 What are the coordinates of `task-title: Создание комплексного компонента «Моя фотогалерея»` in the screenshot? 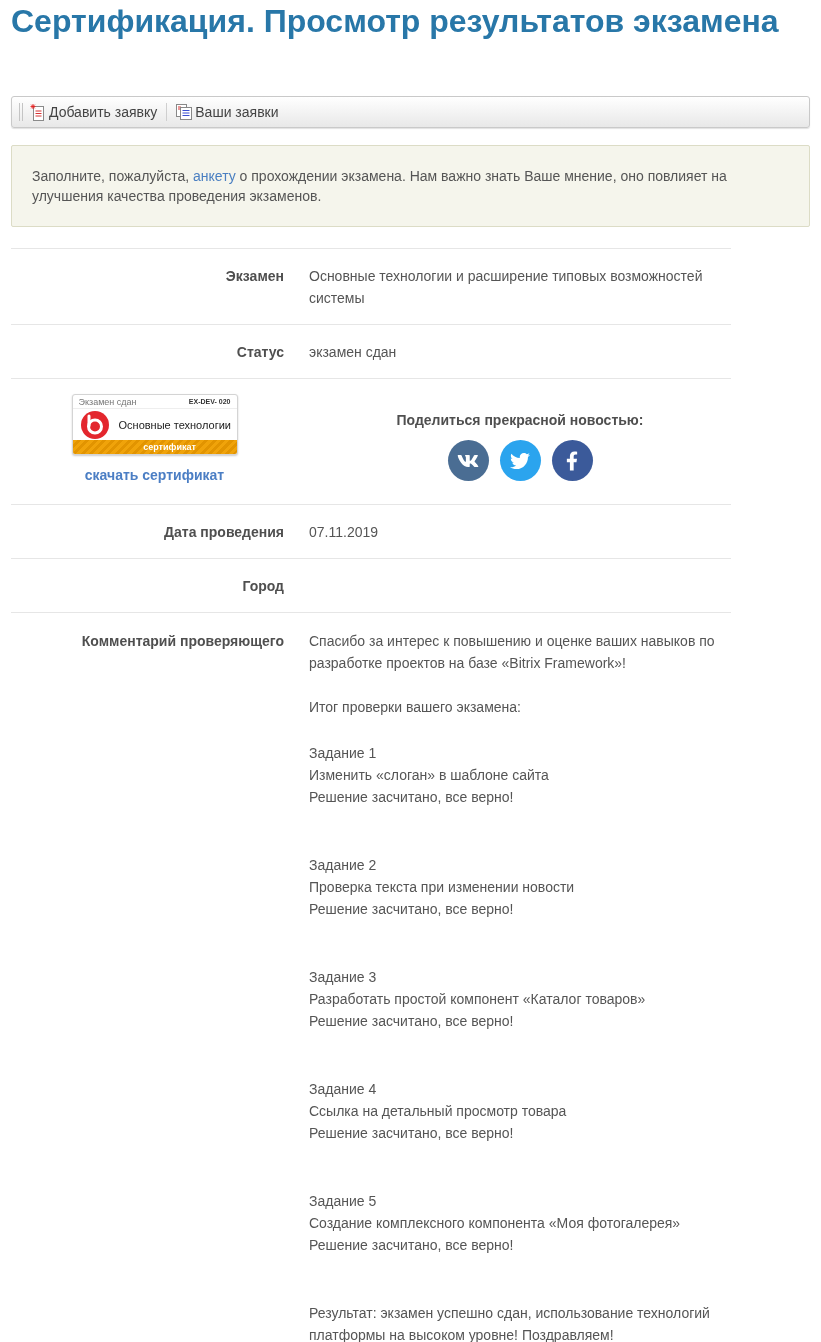 It's located at (495, 1223).